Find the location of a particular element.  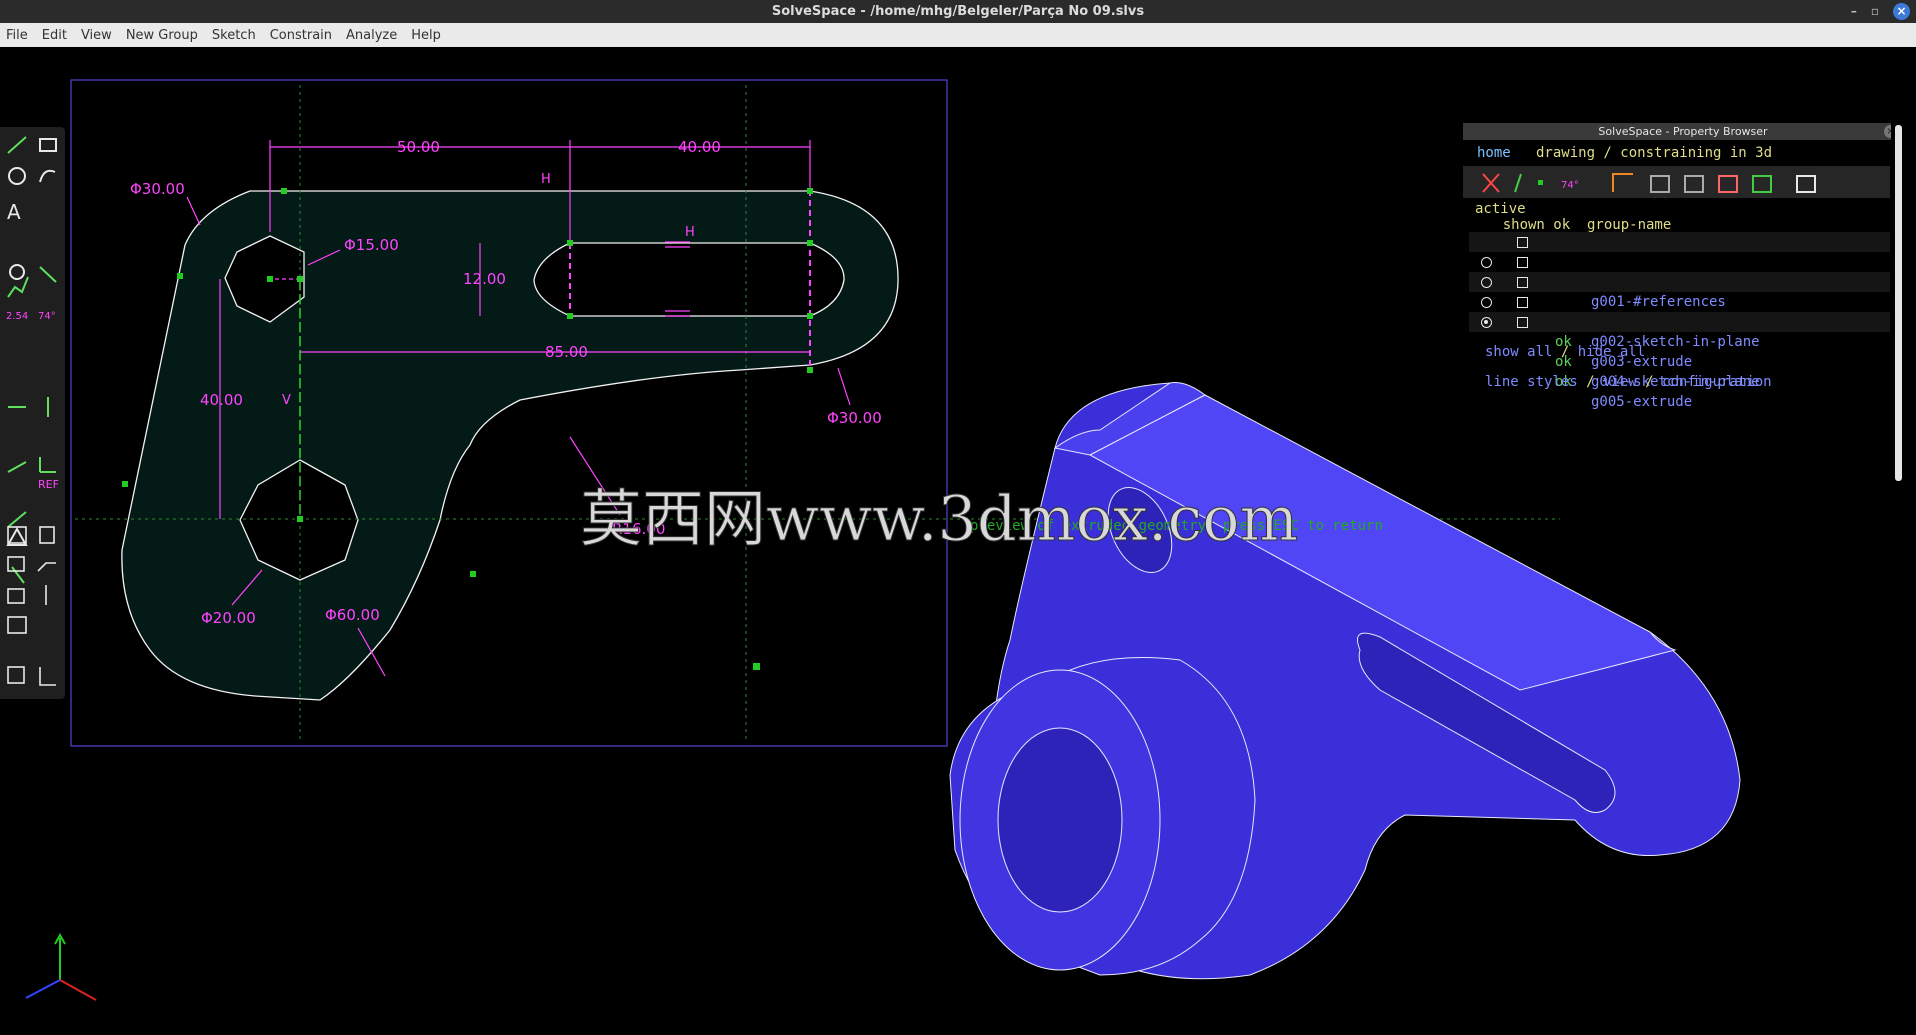

sketch-toolbar: A 2.54 74° REF is located at coordinates (32, 413).